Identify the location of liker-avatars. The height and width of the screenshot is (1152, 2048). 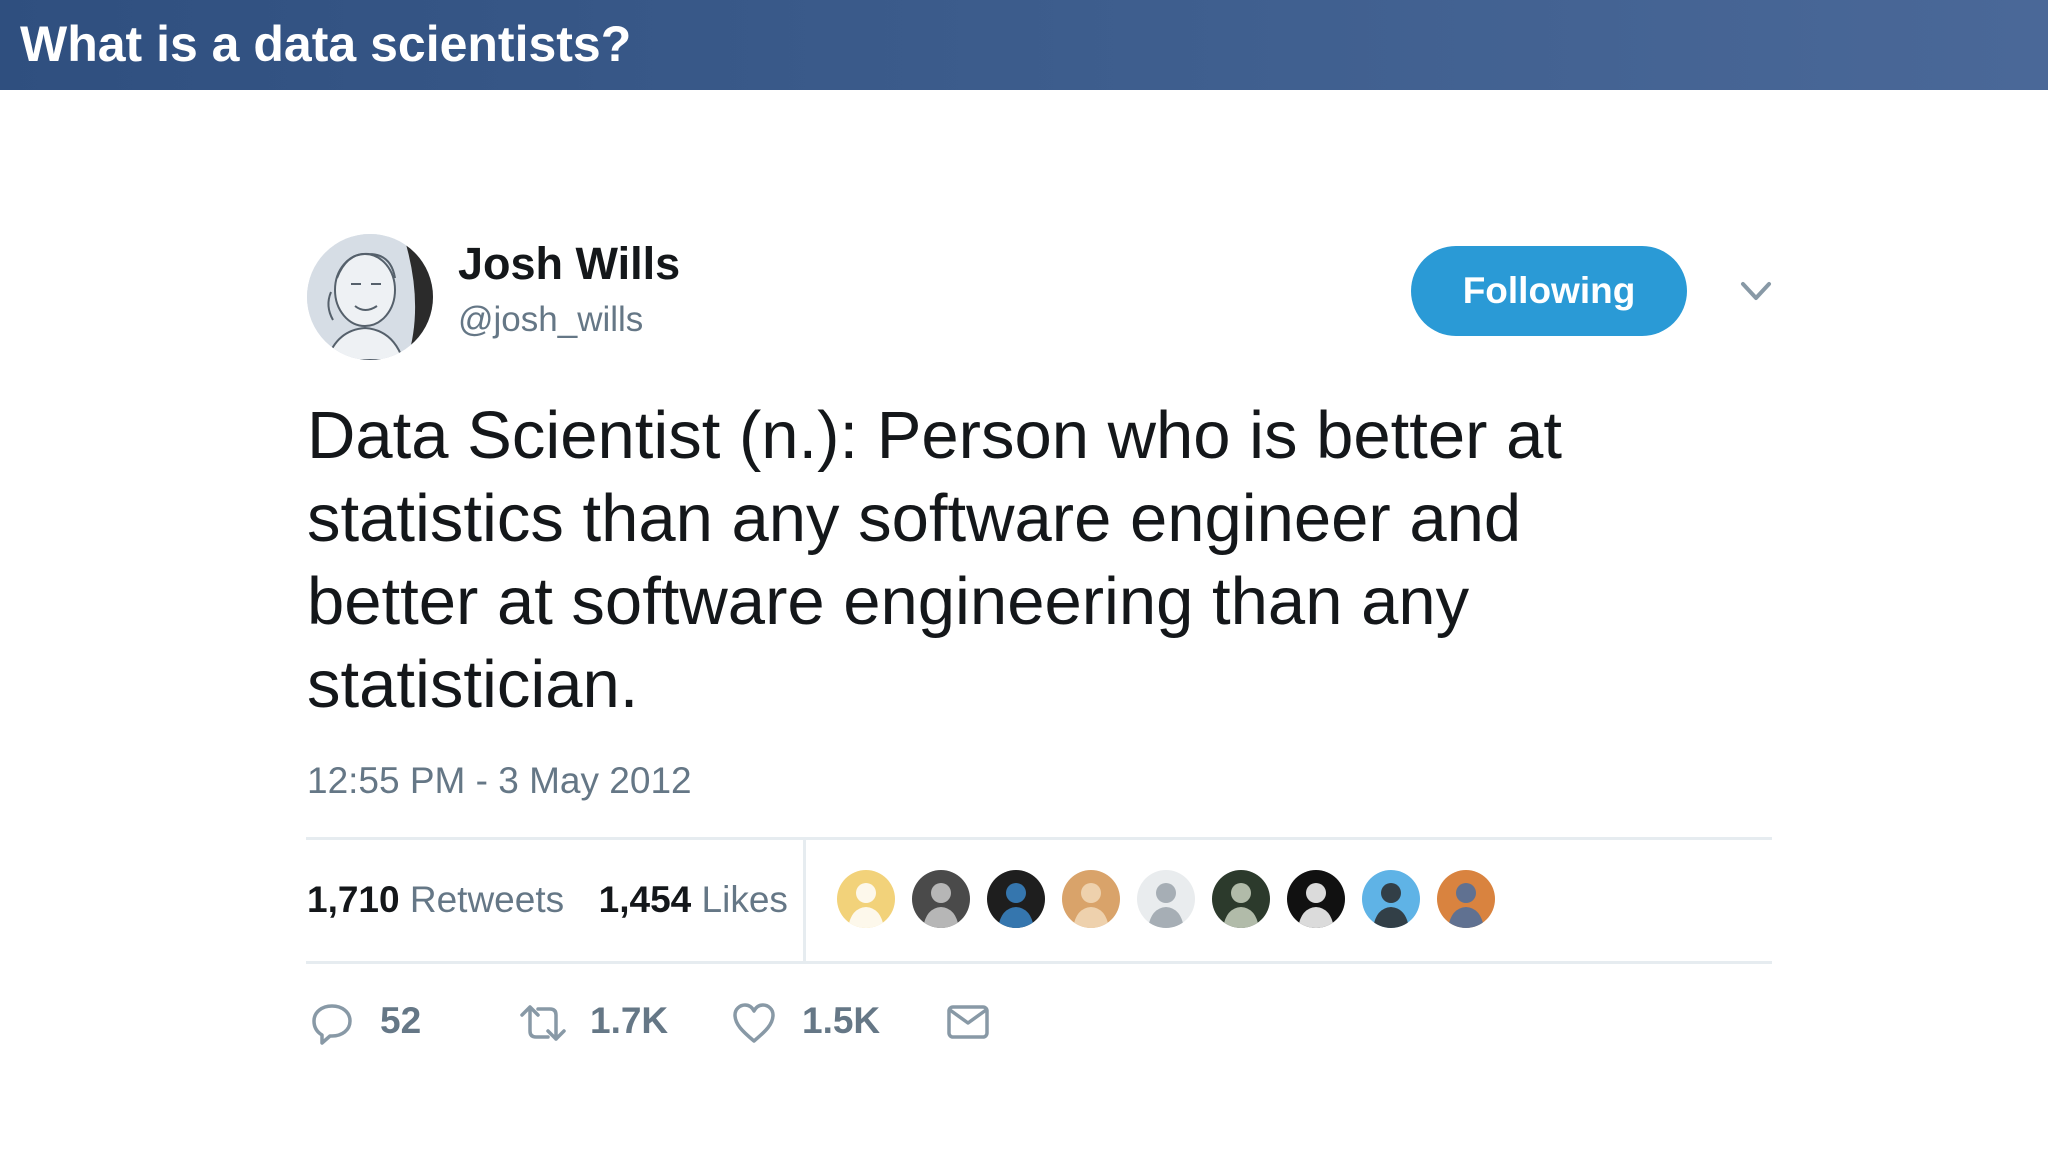
(1171, 900).